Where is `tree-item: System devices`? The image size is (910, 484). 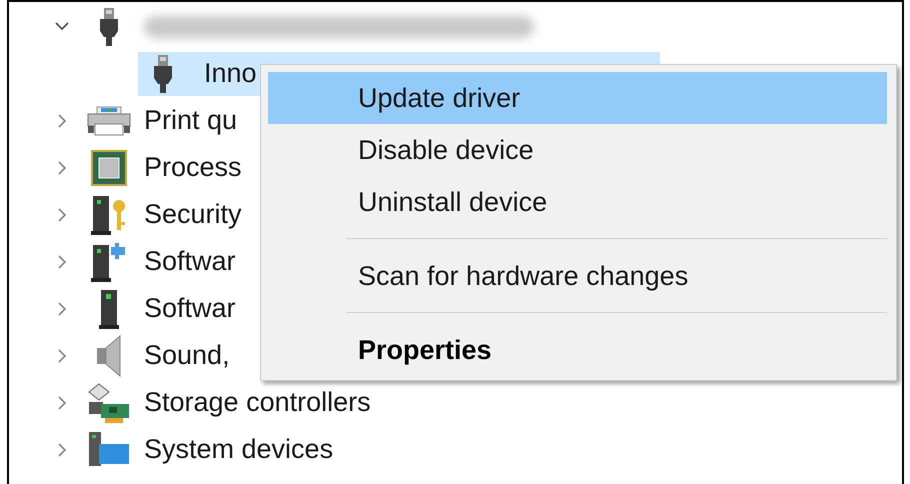
tree-item: System devices is located at coordinates (239, 449).